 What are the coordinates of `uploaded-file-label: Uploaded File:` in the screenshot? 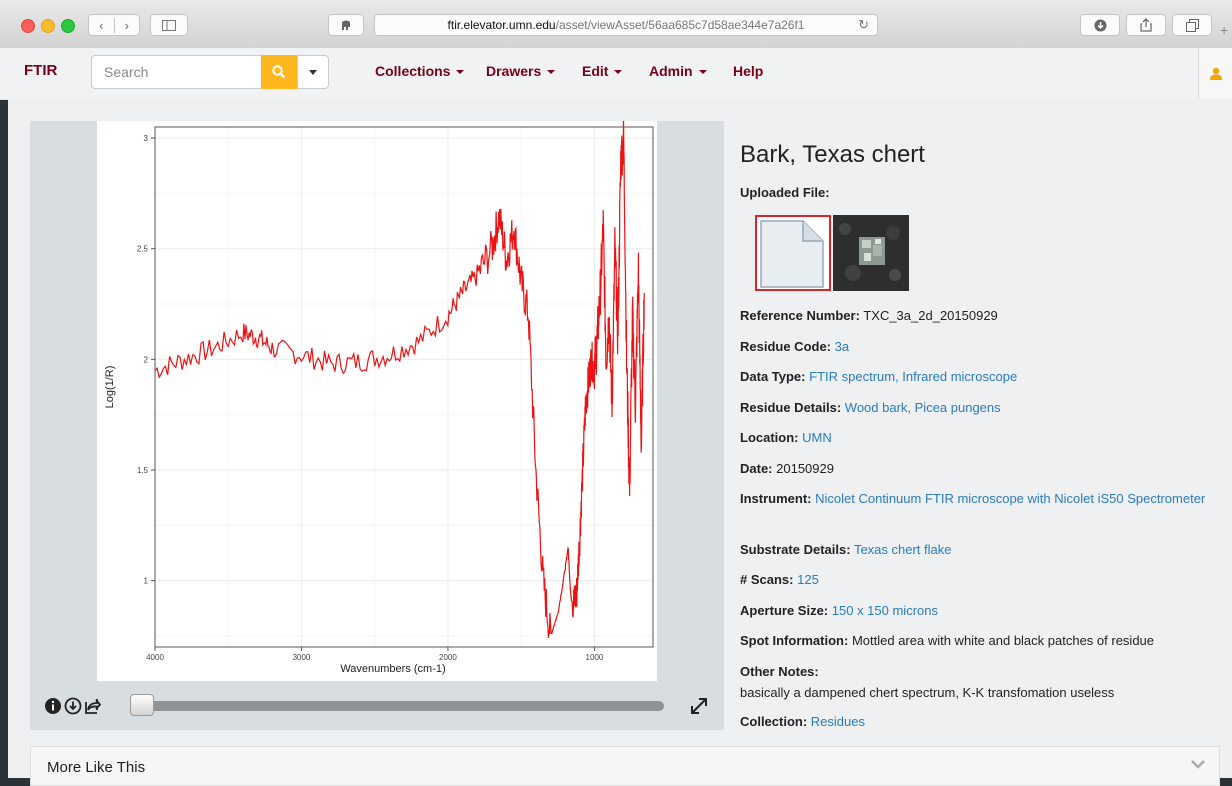 It's located at (785, 192).